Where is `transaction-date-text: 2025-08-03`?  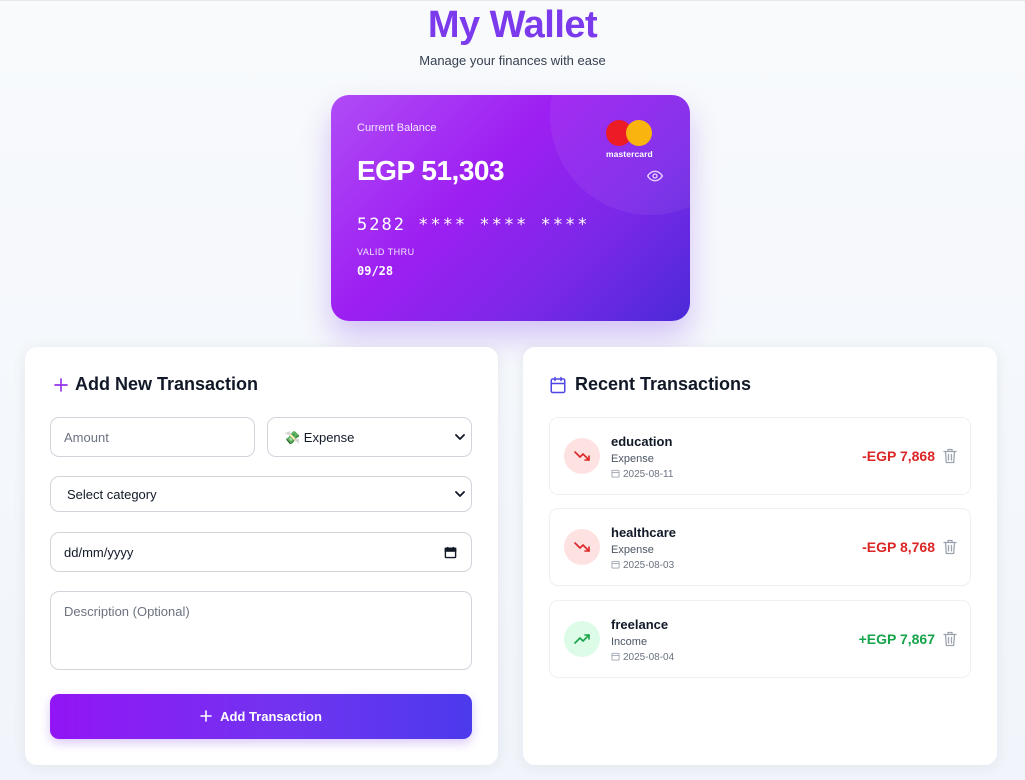 transaction-date-text: 2025-08-03 is located at coordinates (649, 565).